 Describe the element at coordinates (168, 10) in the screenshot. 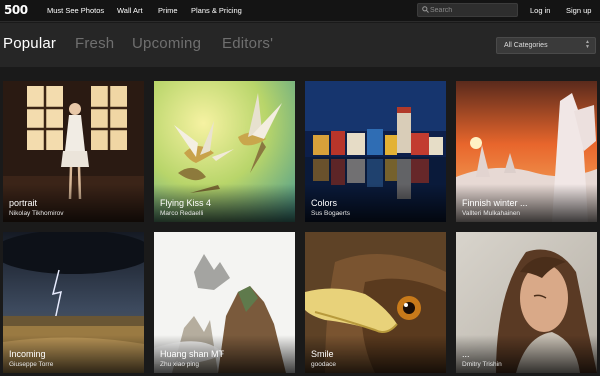

I see `nav-prime: Prime` at that location.